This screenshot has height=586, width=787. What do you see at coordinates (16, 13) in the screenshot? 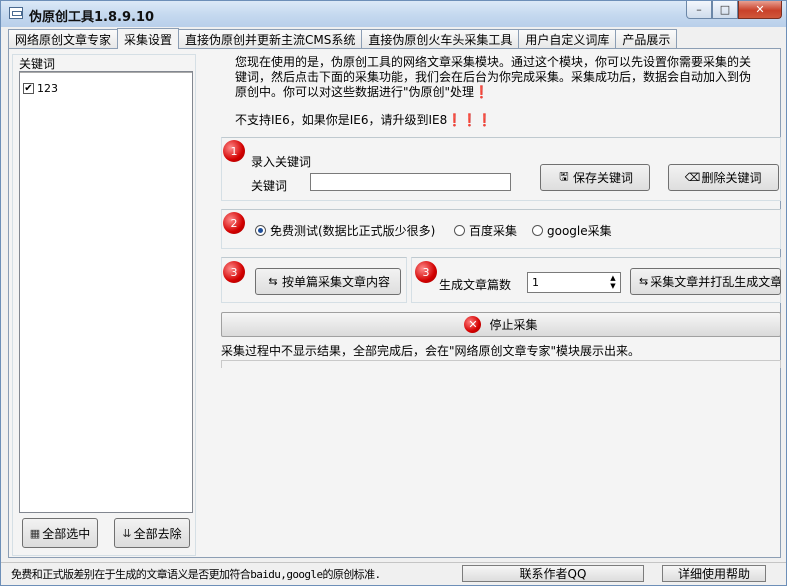
I see `app-icon` at bounding box center [16, 13].